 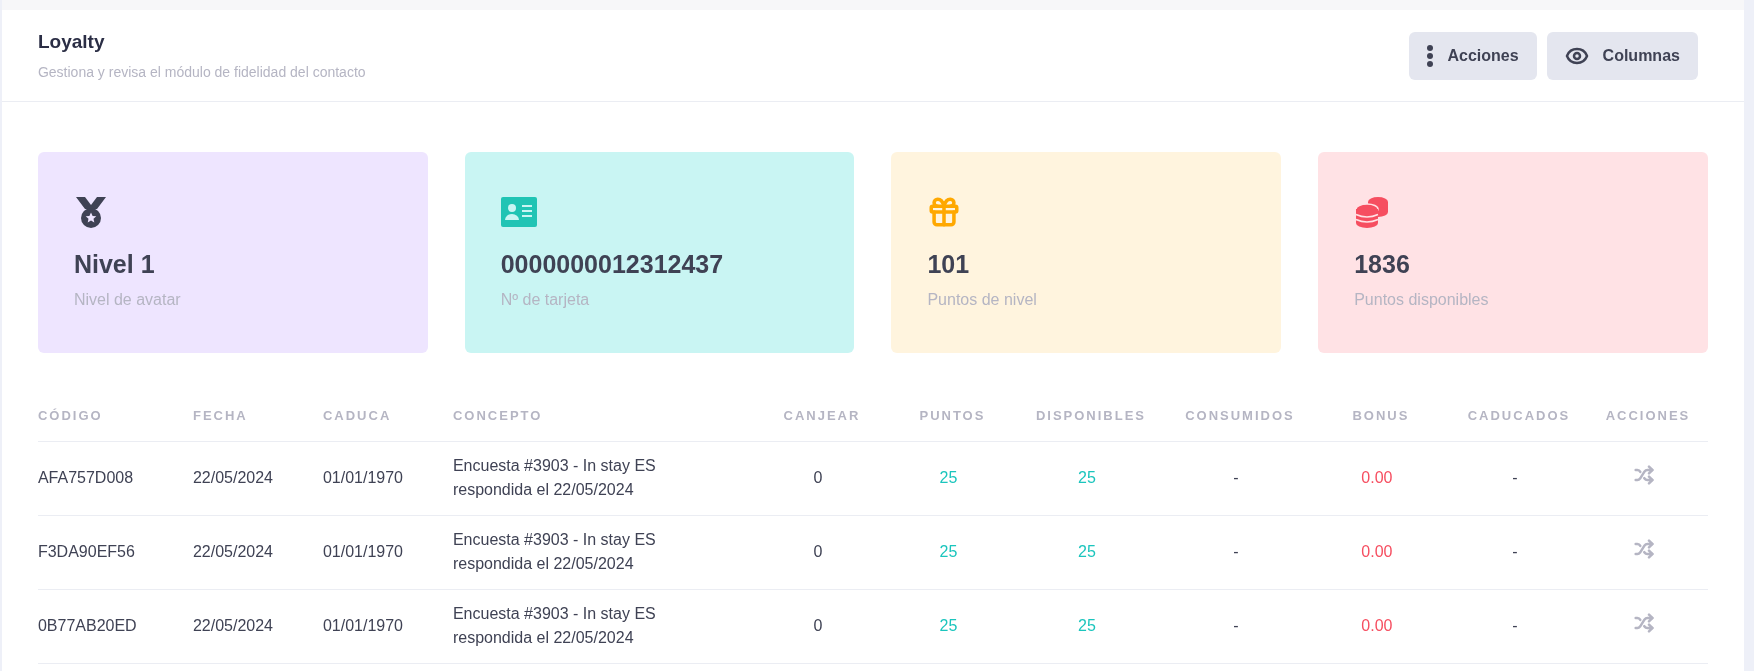 I want to click on column-header: BONUS, so click(x=1381, y=415).